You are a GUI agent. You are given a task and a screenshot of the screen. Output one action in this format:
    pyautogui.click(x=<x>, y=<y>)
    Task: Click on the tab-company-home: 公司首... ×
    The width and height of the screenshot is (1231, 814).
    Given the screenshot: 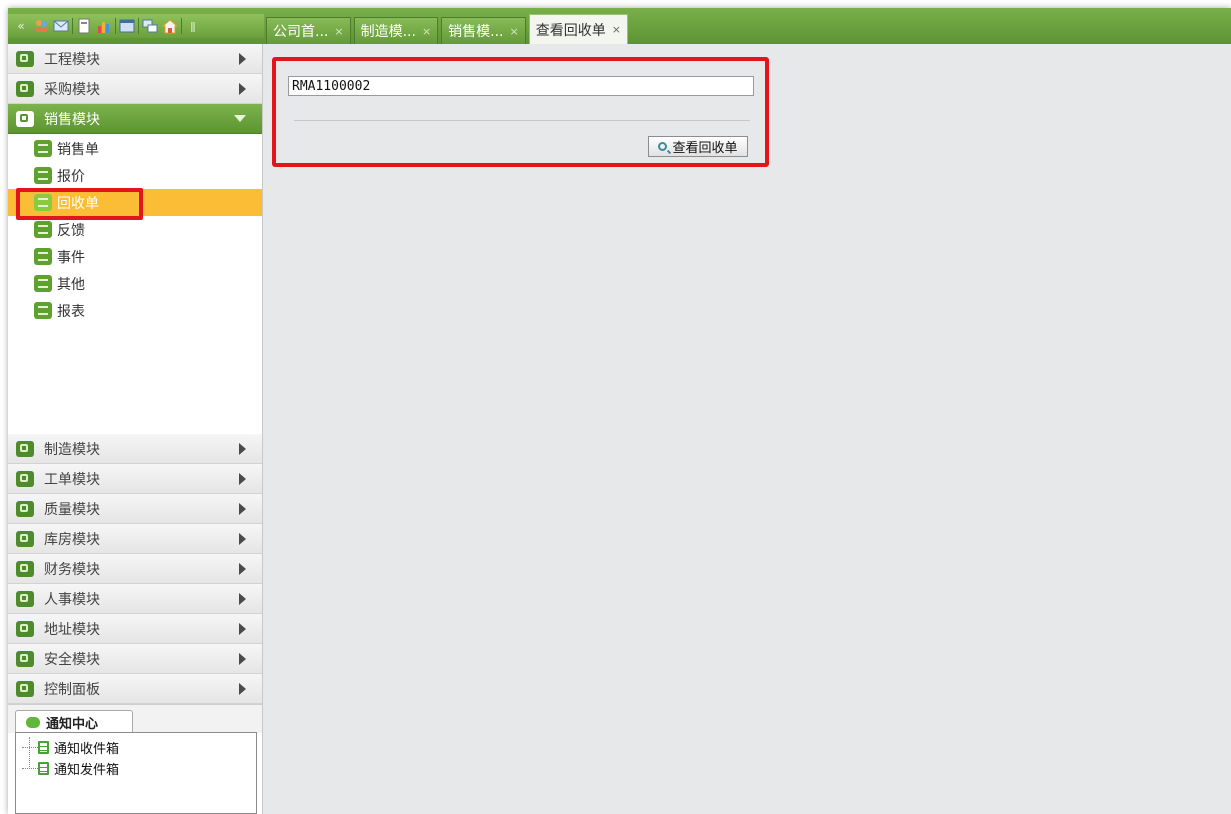 What is the action you would take?
    pyautogui.click(x=308, y=30)
    